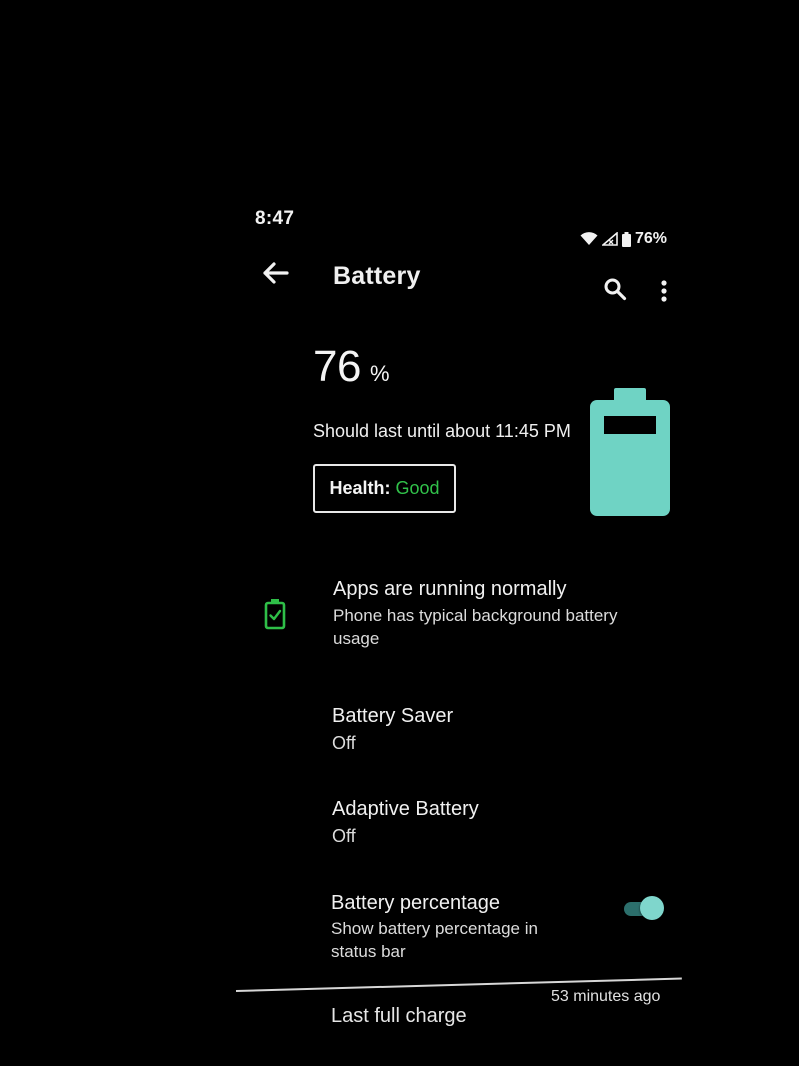 The image size is (799, 1066). What do you see at coordinates (589, 239) in the screenshot?
I see `wifi-icon` at bounding box center [589, 239].